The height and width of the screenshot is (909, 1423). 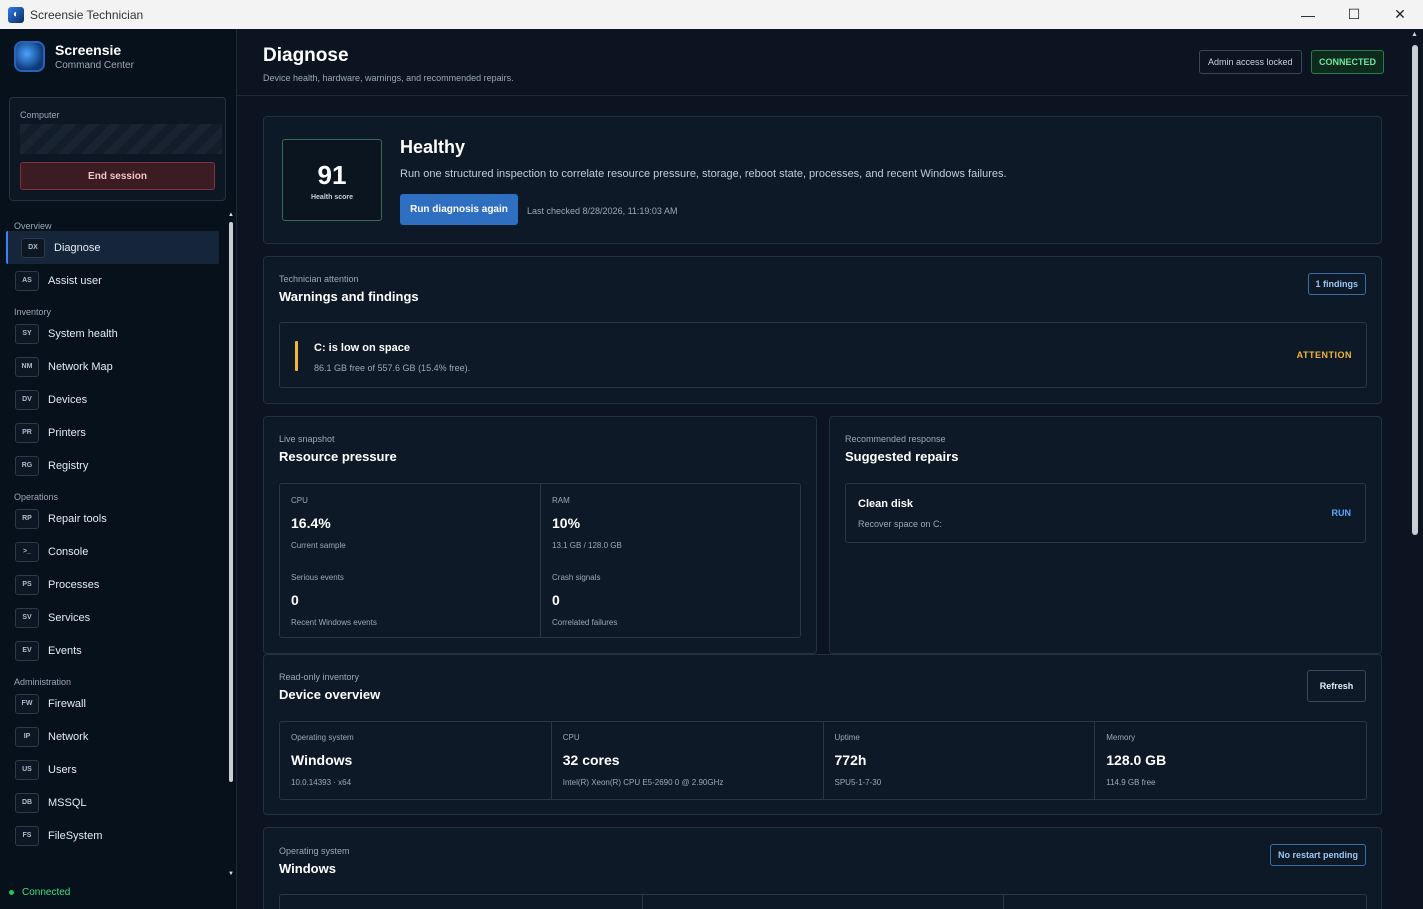 What do you see at coordinates (321, 782) in the screenshot?
I see `cell-sub: 10.0.14393 · x64` at bounding box center [321, 782].